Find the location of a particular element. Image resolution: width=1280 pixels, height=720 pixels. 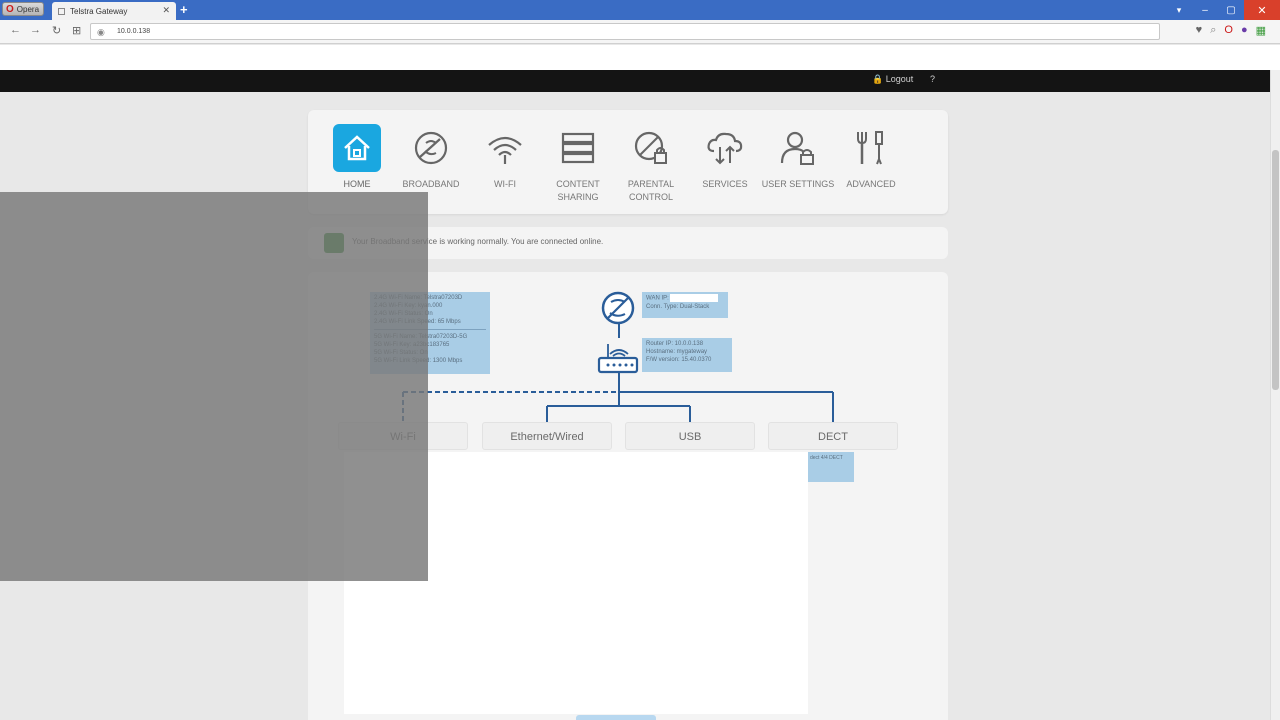

browser-tab: Telstra Gateway ✕ is located at coordinates (114, 11).